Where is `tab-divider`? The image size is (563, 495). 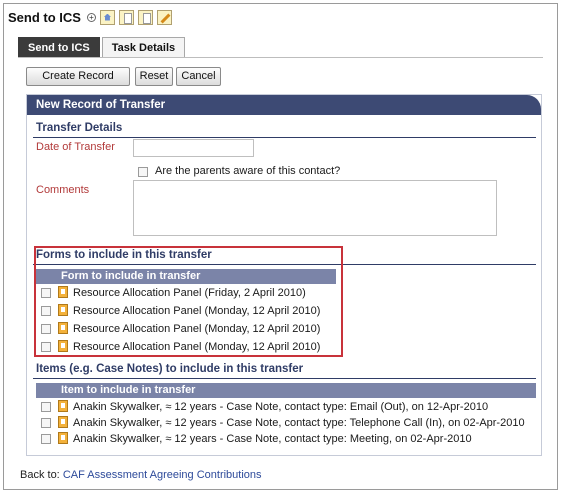
tab-divider is located at coordinates (280, 57).